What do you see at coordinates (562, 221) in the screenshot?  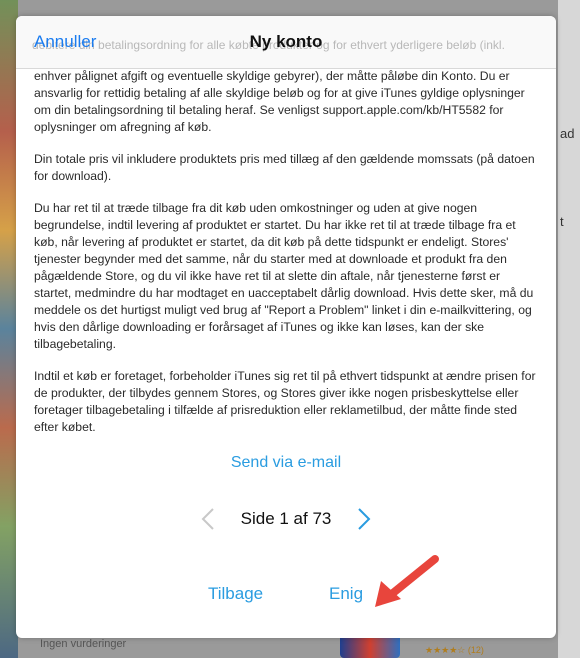 I see `background-text-fragment: t` at bounding box center [562, 221].